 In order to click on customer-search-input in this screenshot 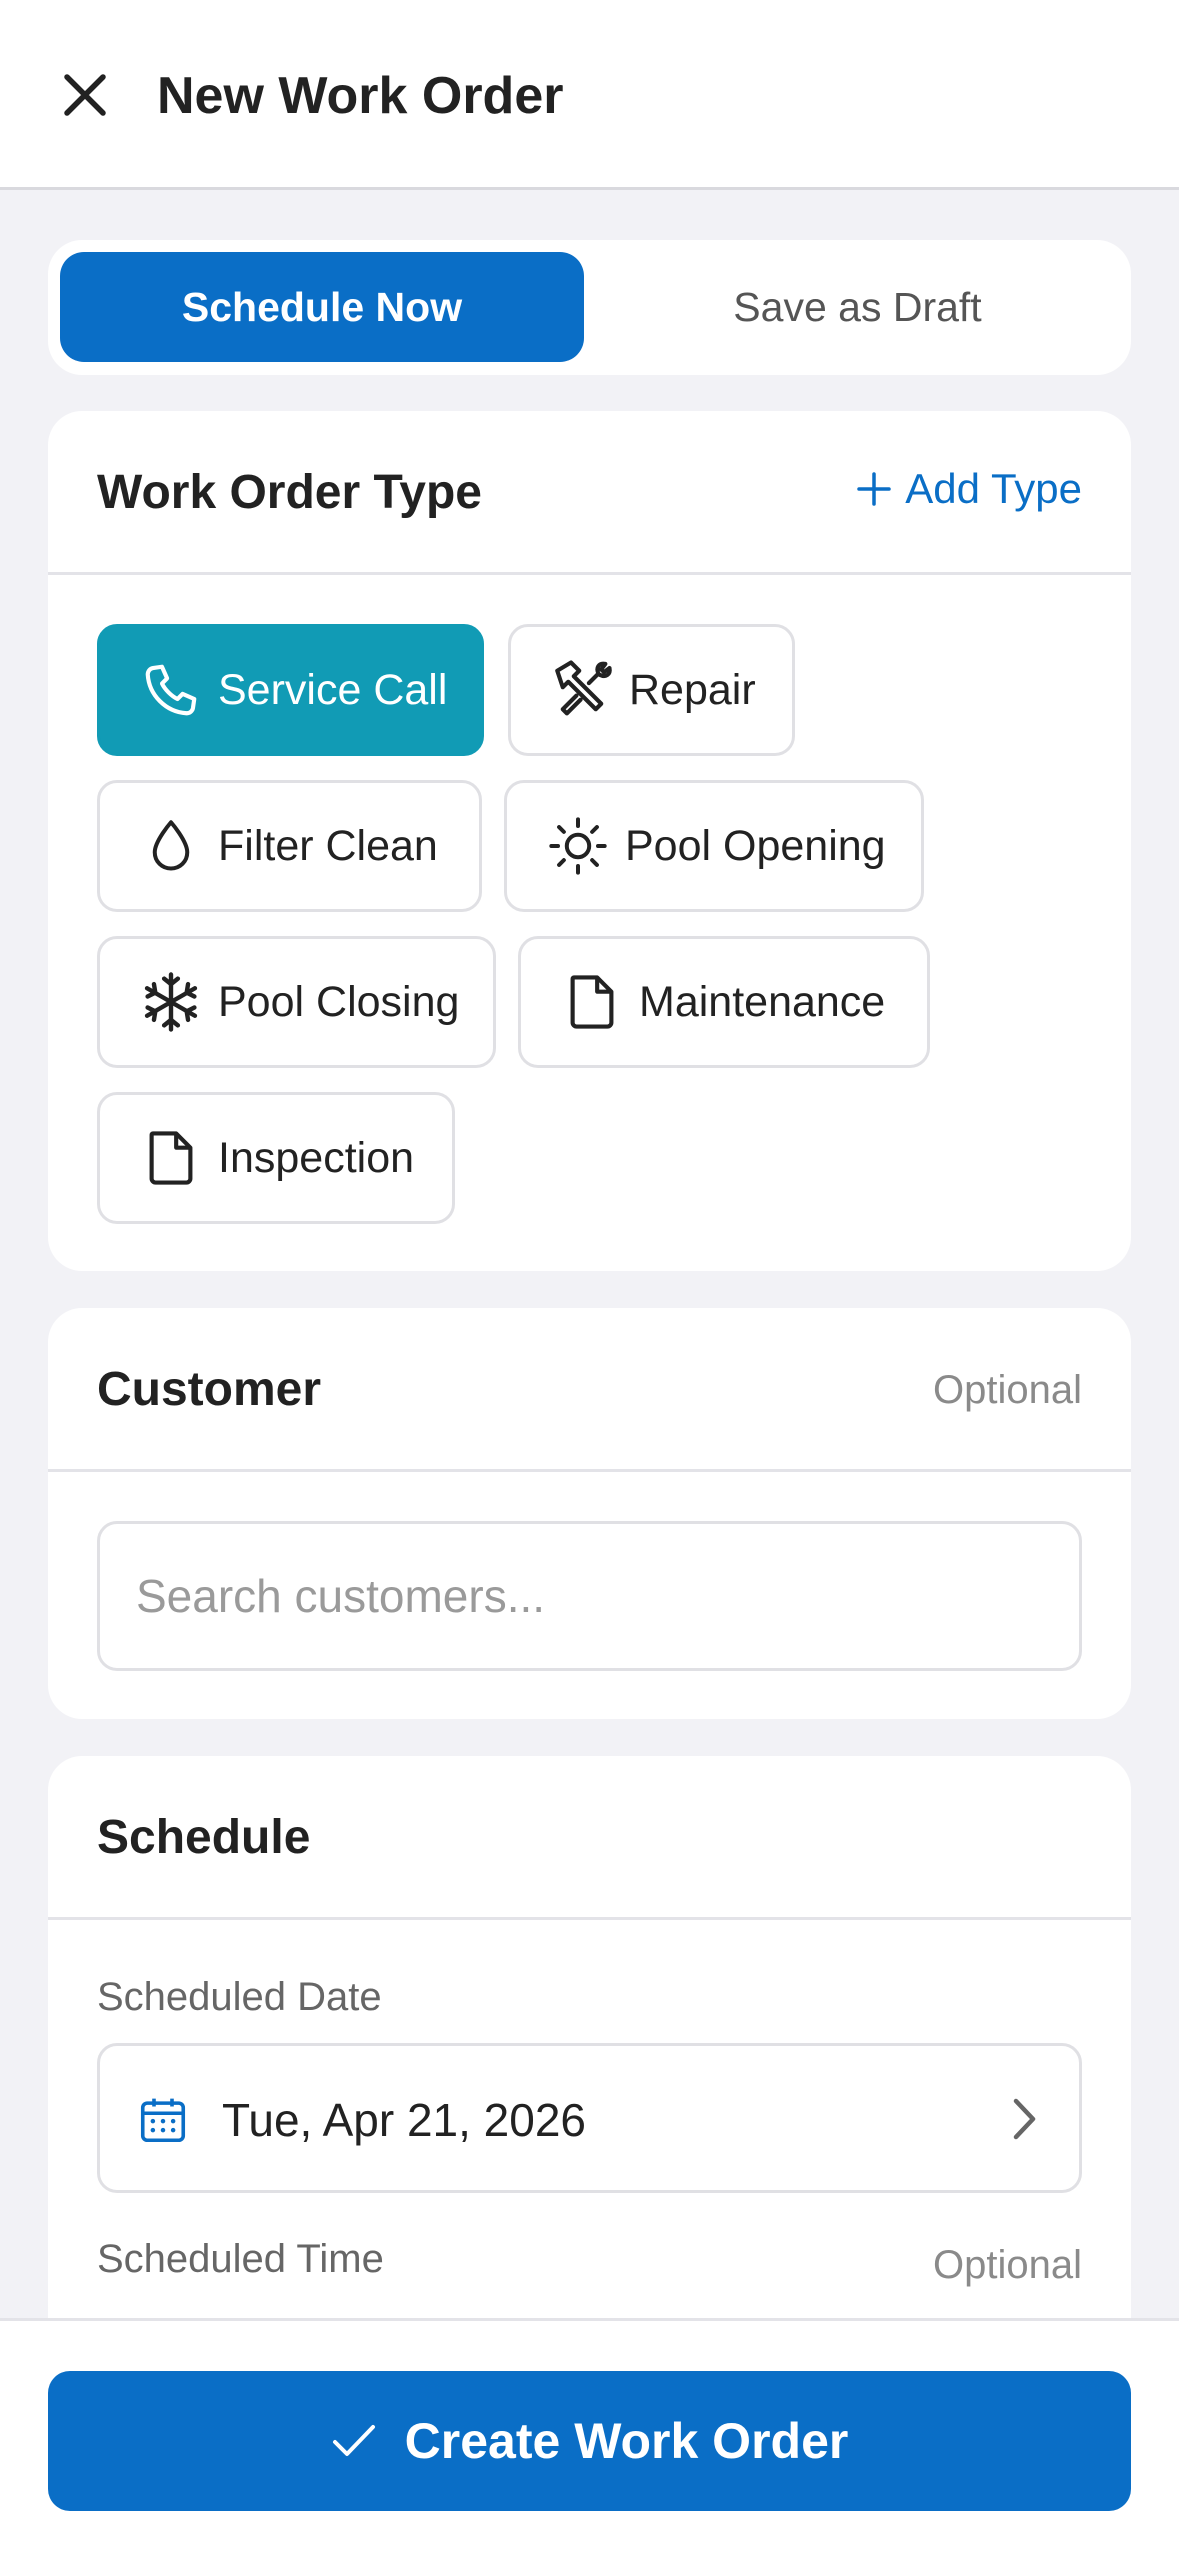, I will do `click(586, 1596)`.